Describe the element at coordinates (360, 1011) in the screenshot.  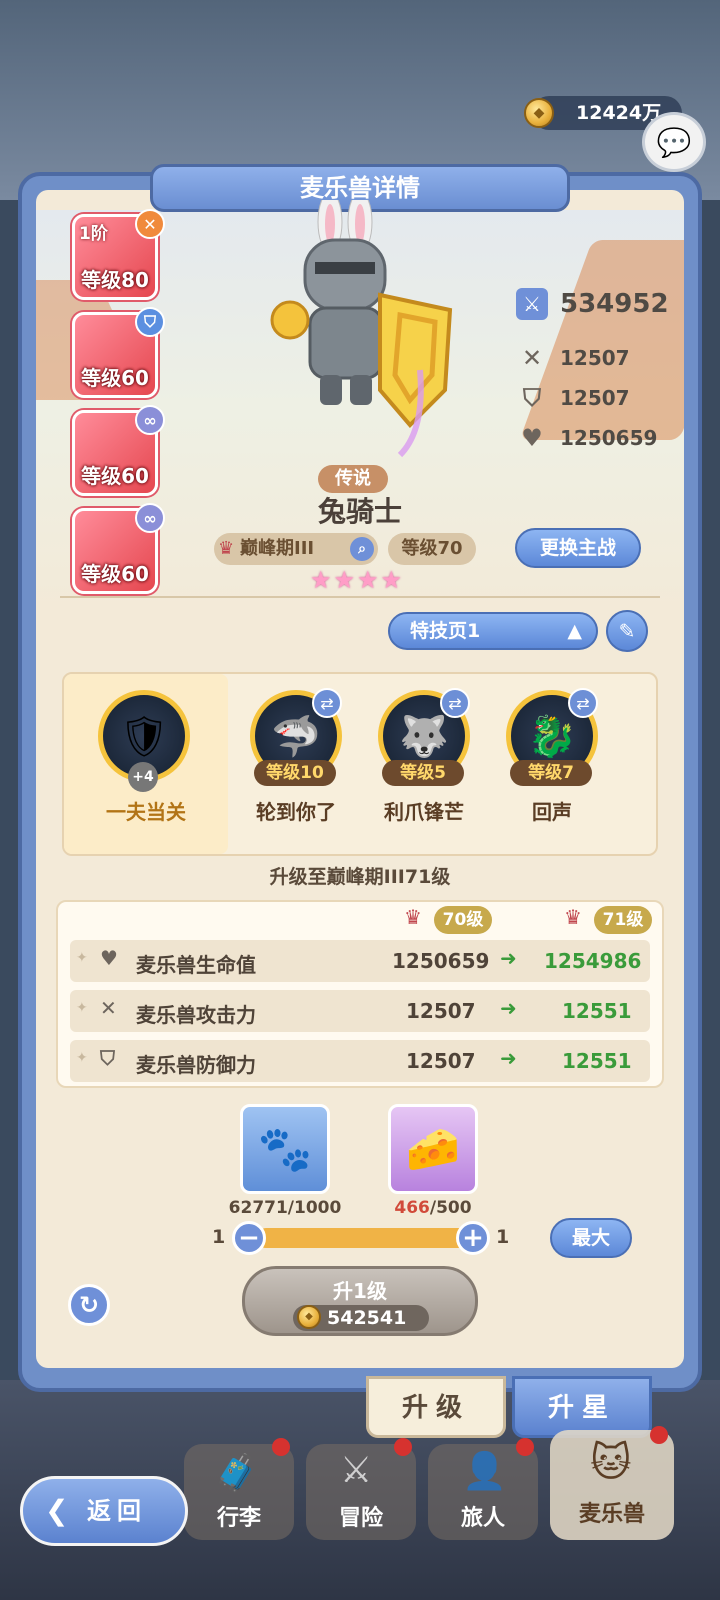
I see `stat-change-row: ✦ ✕ 麦乐兽攻击力 12507 ➜ 12551` at that location.